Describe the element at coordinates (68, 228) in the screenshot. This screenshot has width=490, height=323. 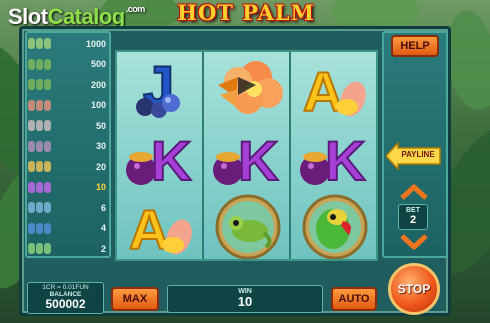
I see `paytable-row: 4` at that location.